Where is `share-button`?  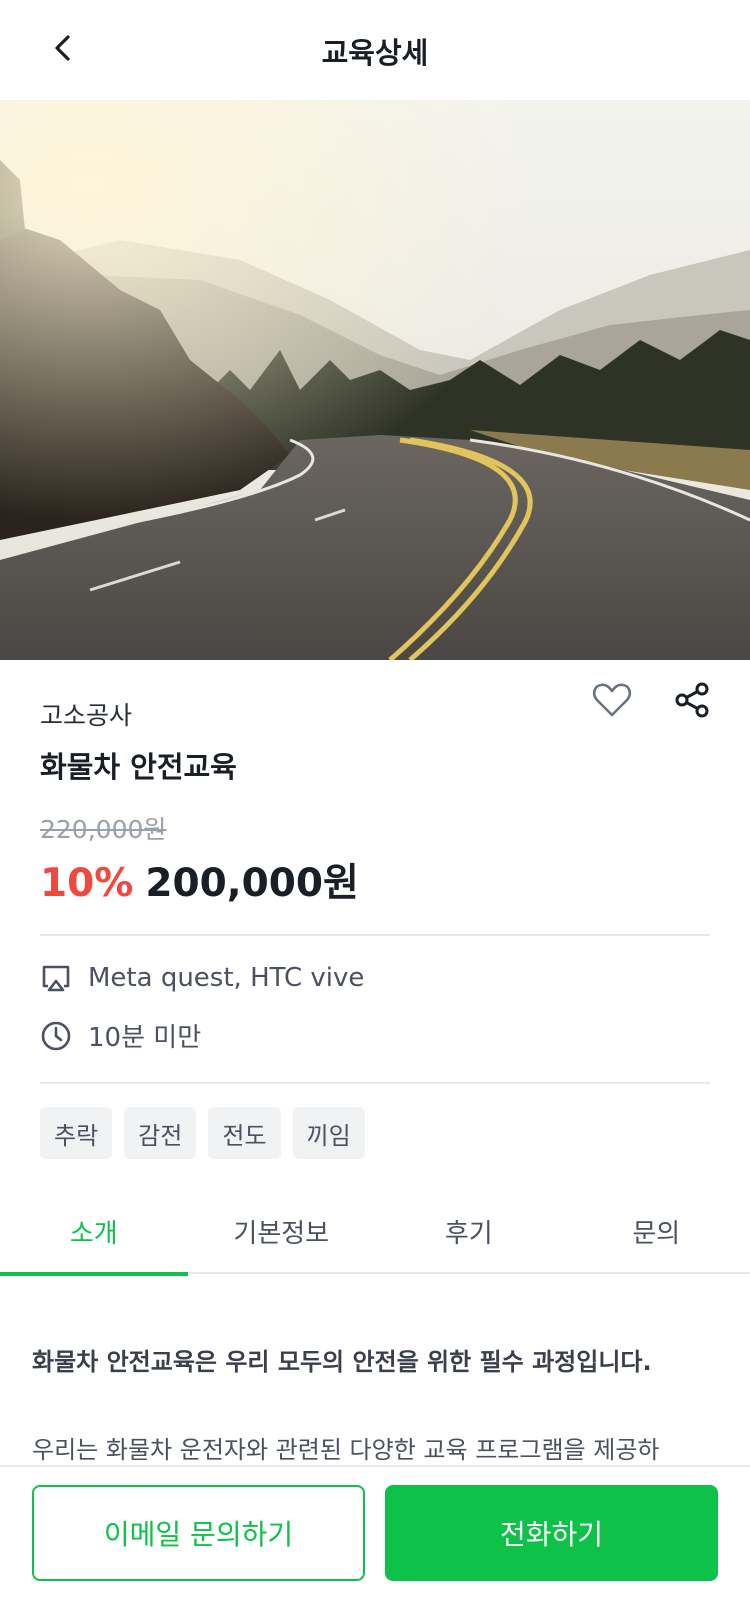 share-button is located at coordinates (692, 702).